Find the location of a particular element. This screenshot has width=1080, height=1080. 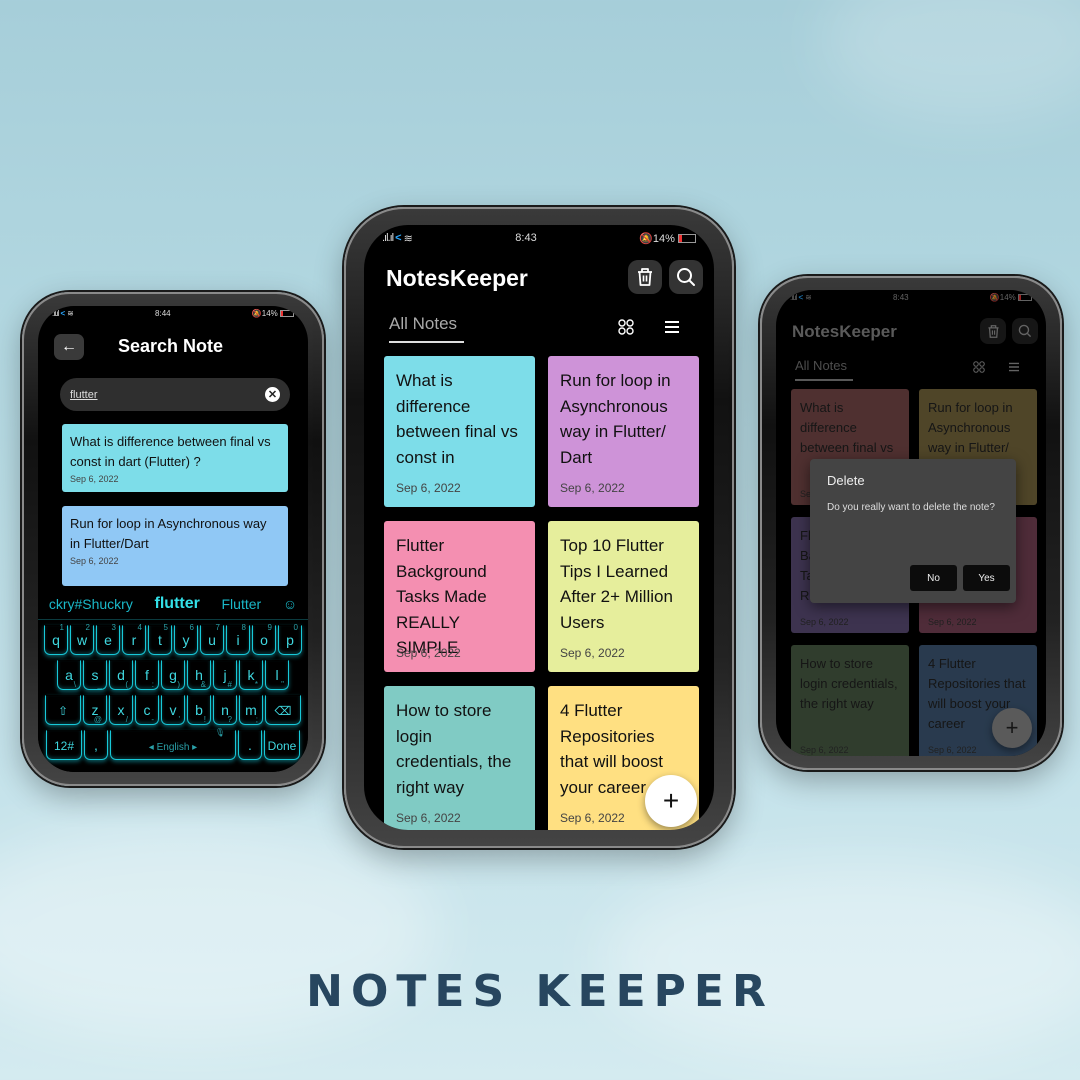

trash-icon is located at coordinates (645, 277).